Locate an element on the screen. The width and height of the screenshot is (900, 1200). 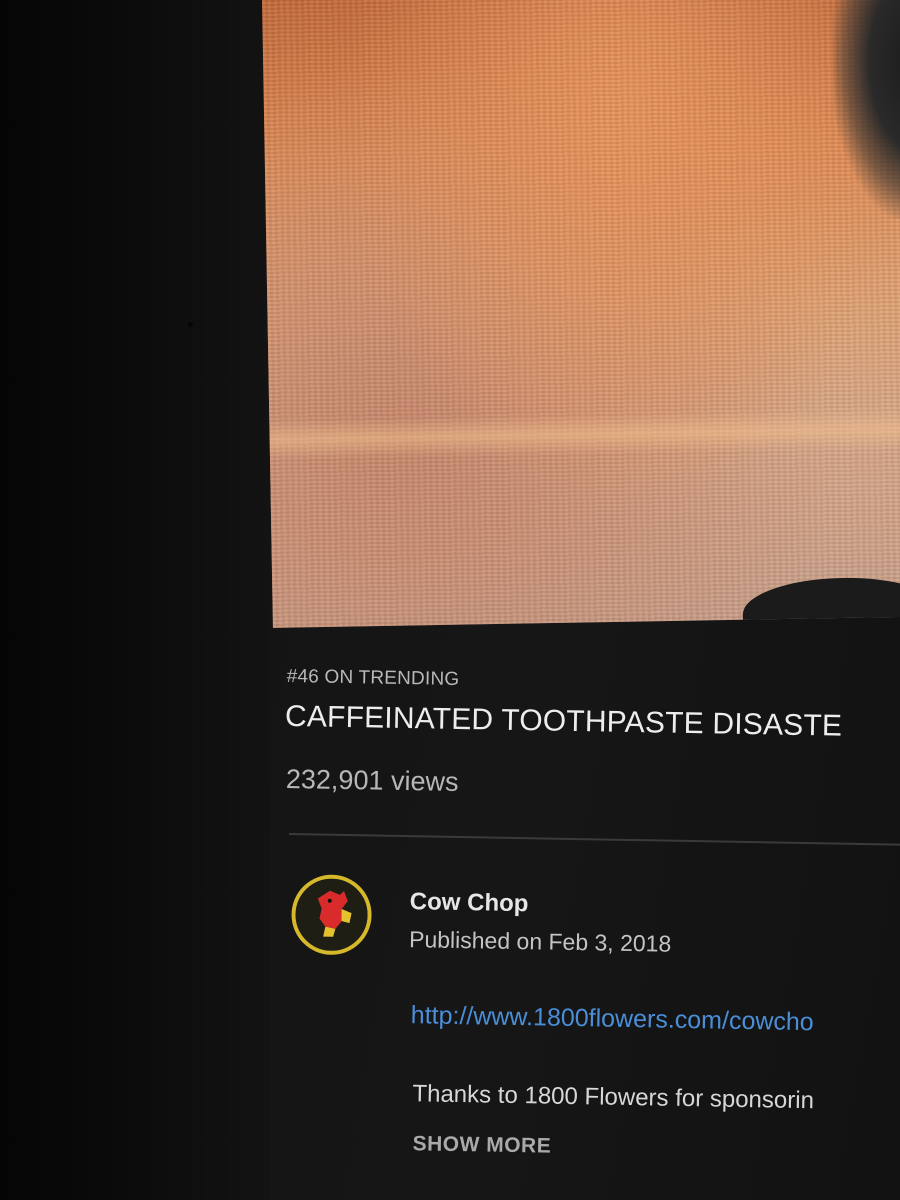
section-divider is located at coordinates (594, 840).